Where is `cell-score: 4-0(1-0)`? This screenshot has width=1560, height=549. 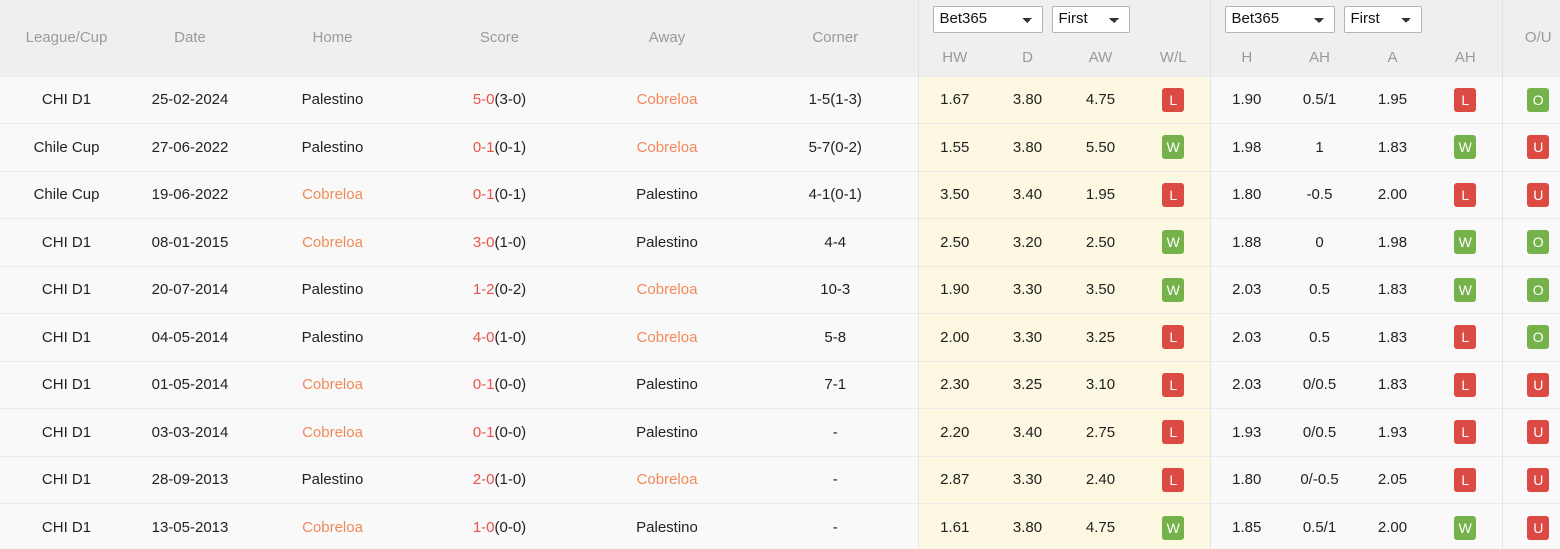
cell-score: 4-0(1-0) is located at coordinates (499, 337).